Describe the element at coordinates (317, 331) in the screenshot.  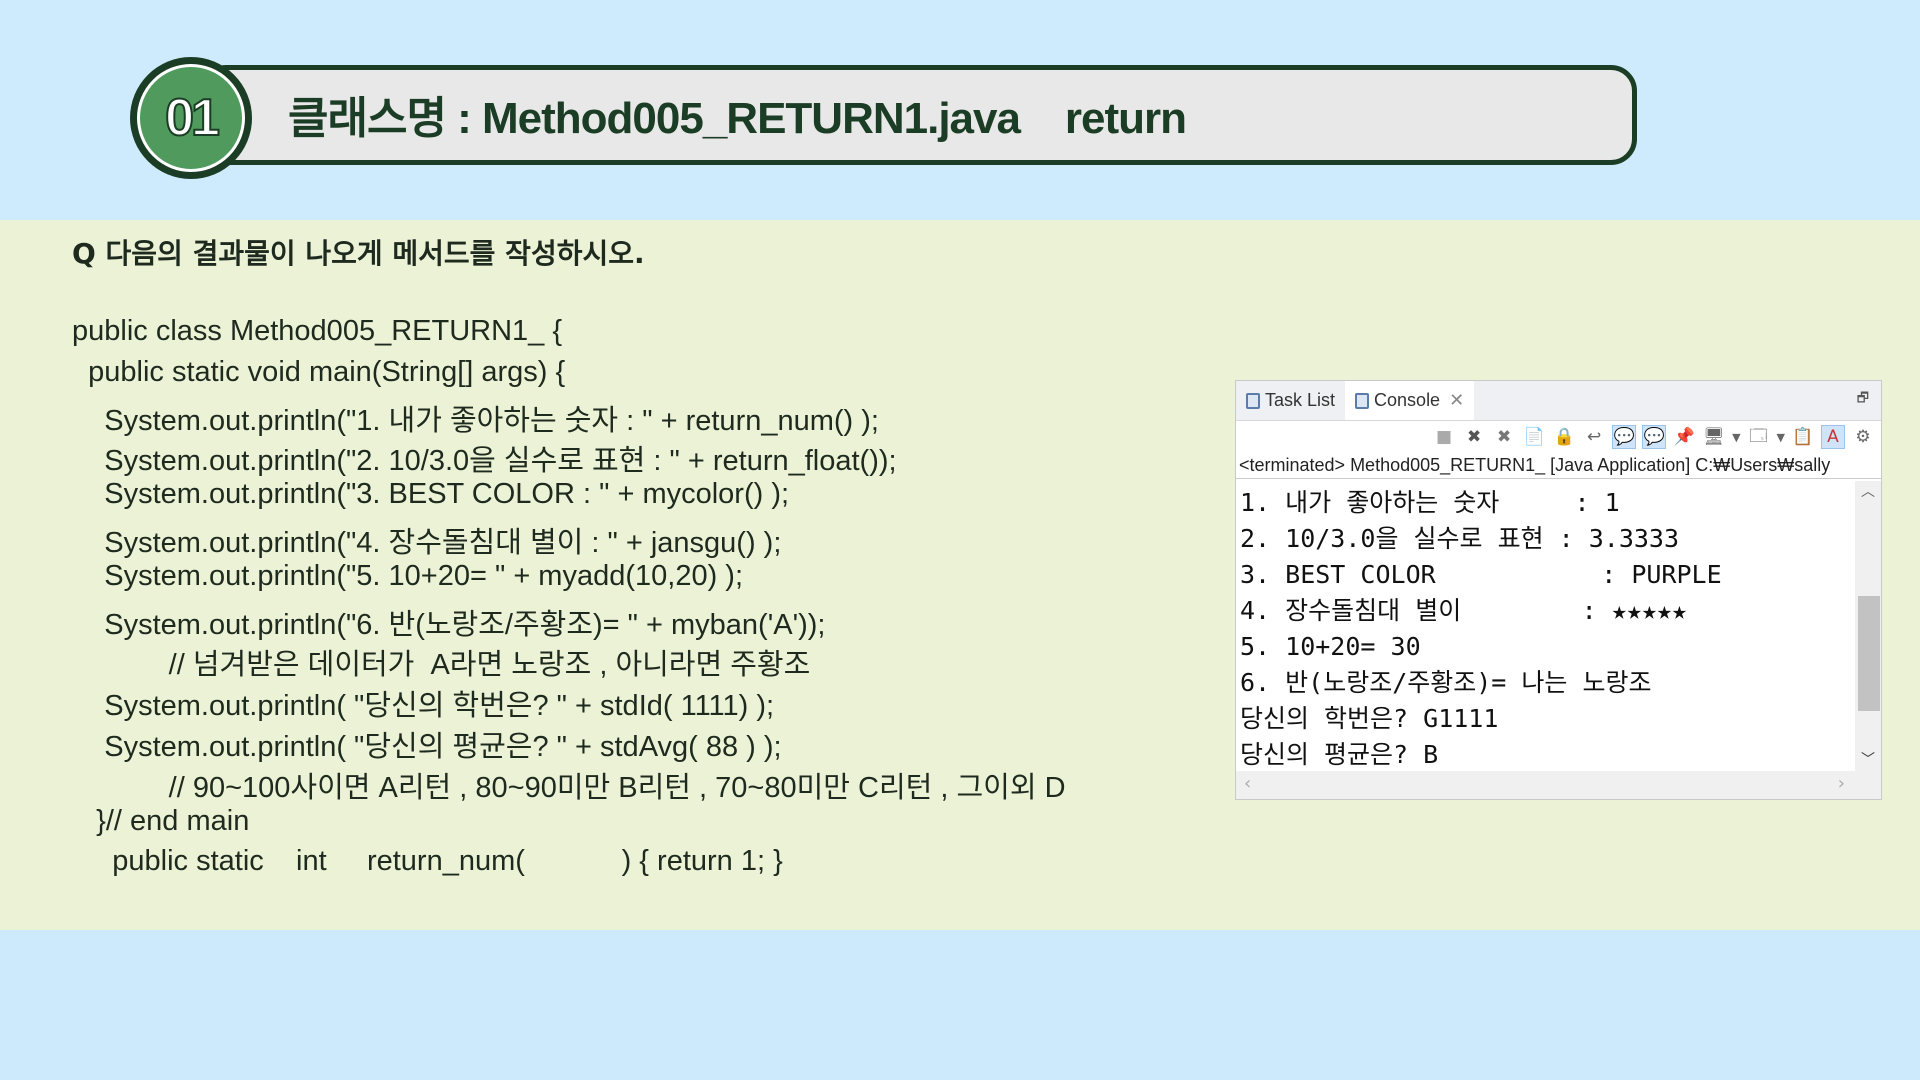
I see `code-line: public class Method005_RETURN1_ {` at that location.